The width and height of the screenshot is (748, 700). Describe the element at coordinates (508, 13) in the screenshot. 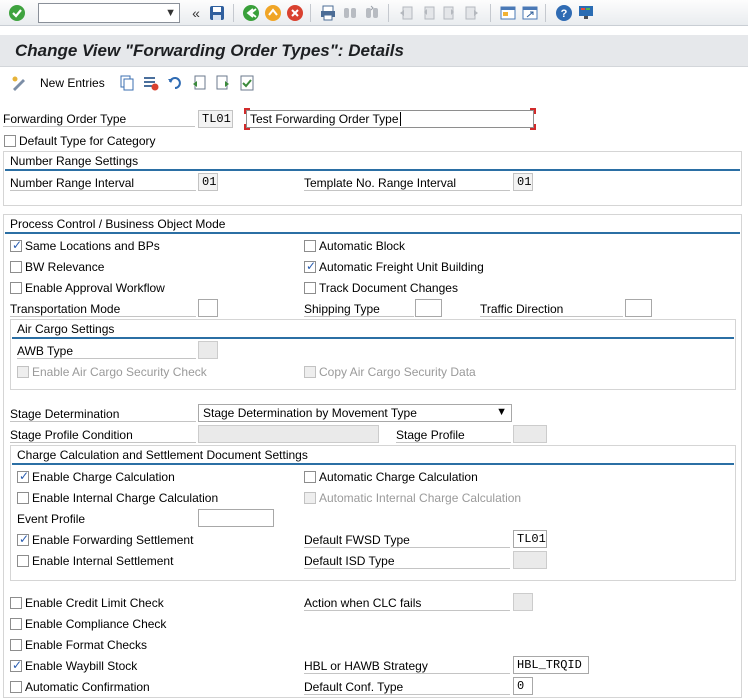

I see `create-session-icon` at that location.